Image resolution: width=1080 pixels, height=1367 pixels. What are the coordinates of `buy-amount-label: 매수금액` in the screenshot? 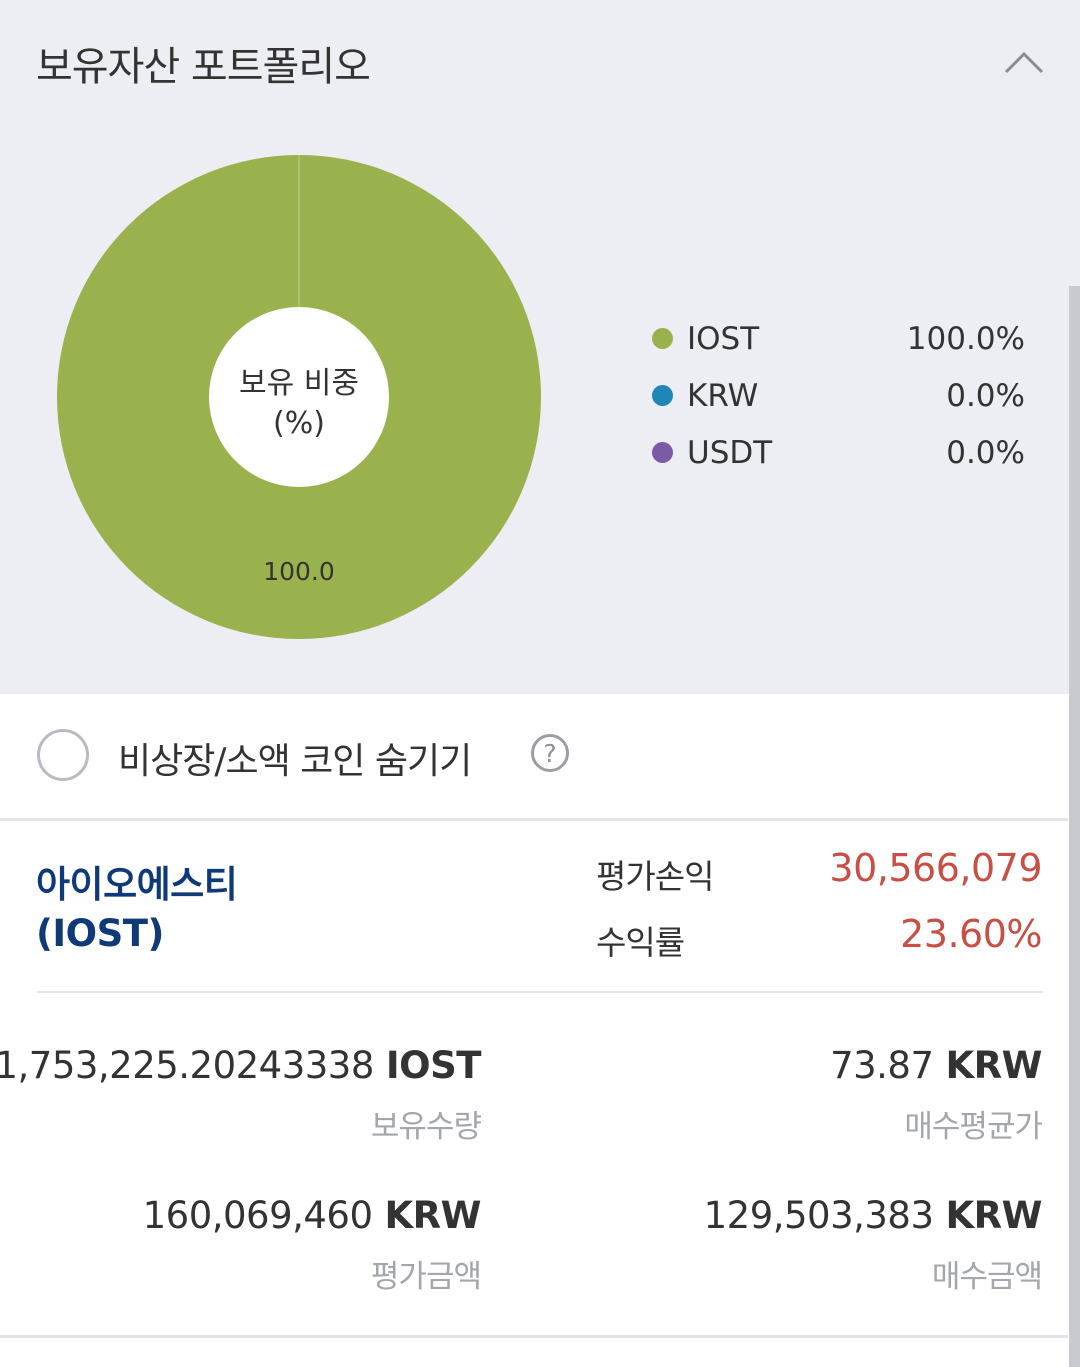 It's located at (987, 1277).